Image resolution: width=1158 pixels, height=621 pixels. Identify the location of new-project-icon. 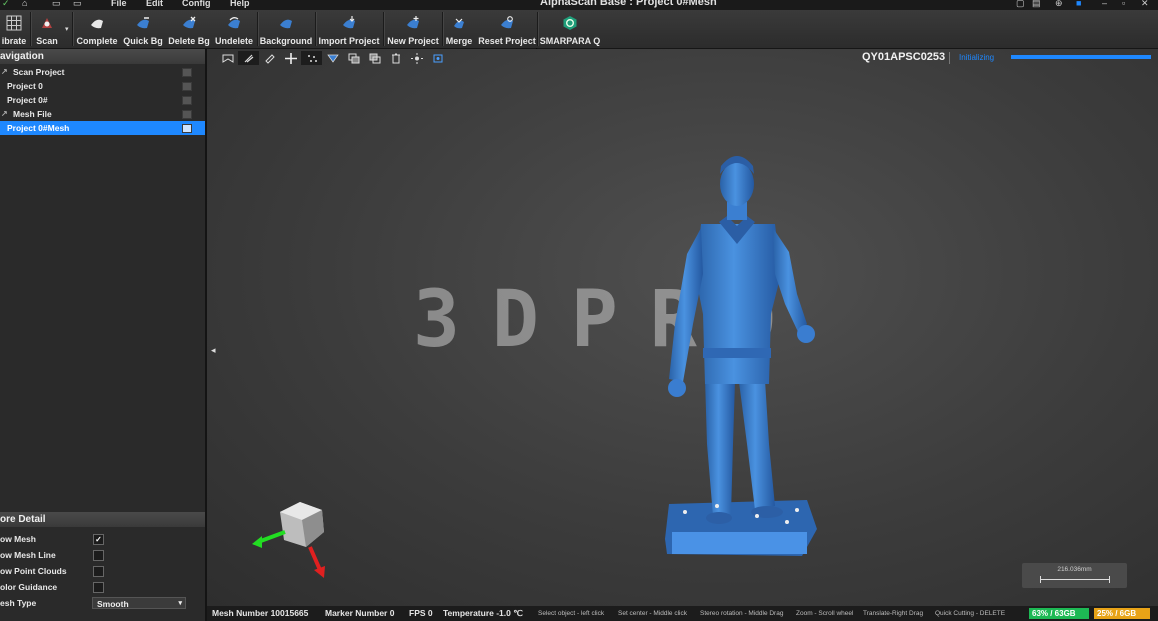
(413, 22).